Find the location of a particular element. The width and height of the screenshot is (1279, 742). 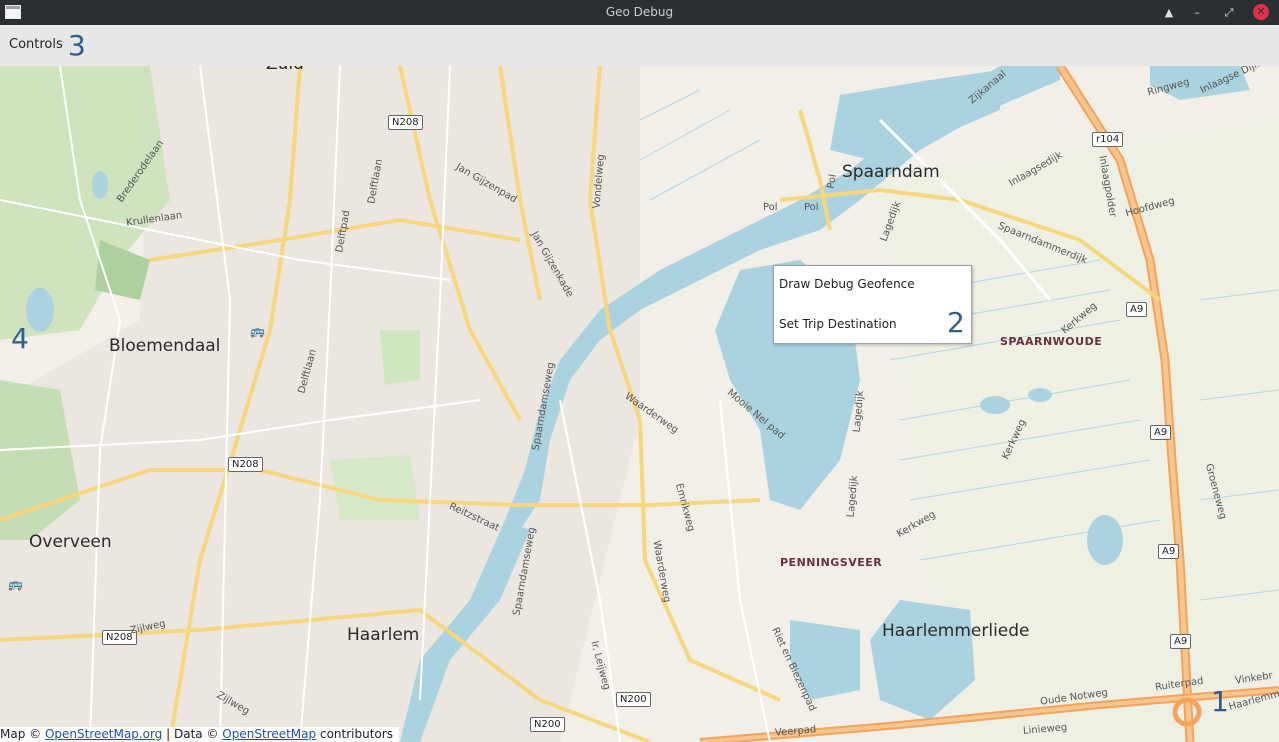

label-haarlem: Haarlem is located at coordinates (383, 635).